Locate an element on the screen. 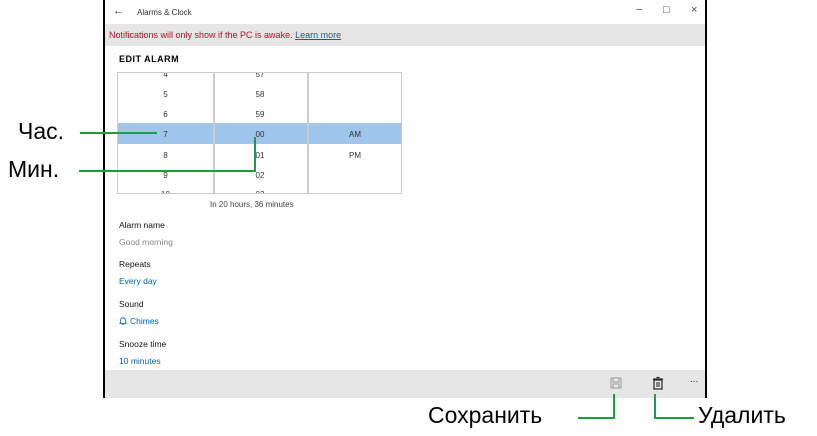 Image resolution: width=817 pixels, height=436 pixels. window-title: Alarms & Clock is located at coordinates (164, 12).